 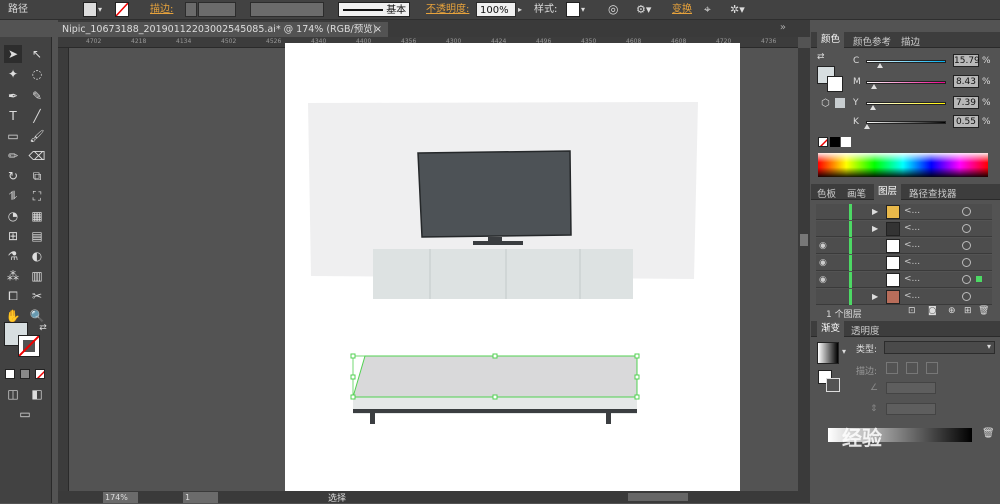 What do you see at coordinates (37, 136) in the screenshot?
I see `paintbrush-tool-icon: 🖌` at bounding box center [37, 136].